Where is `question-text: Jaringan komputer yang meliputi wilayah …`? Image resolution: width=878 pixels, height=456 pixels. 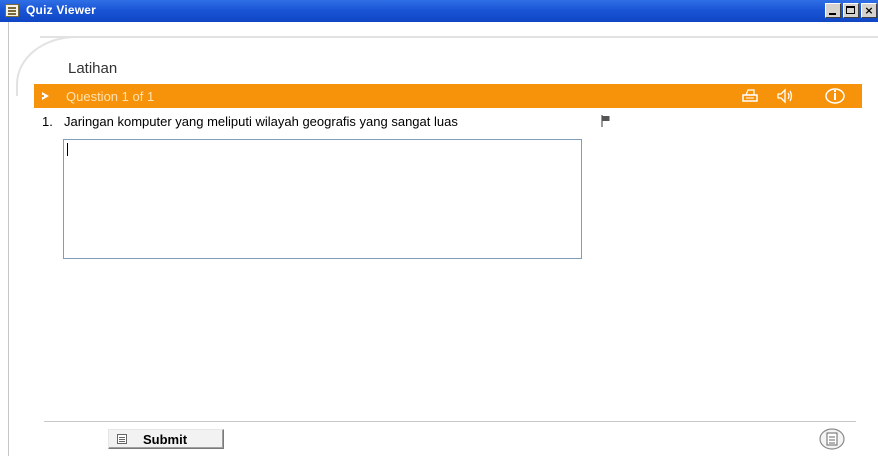 question-text: Jaringan komputer yang meliputi wilayah … is located at coordinates (261, 121).